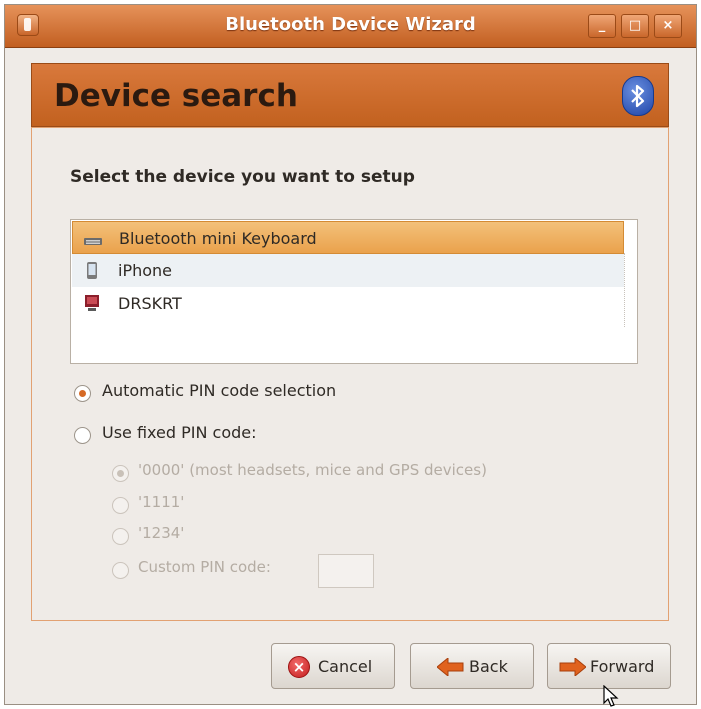  What do you see at coordinates (219, 390) in the screenshot?
I see `automatic-pin-label: Automatic PIN code selection` at bounding box center [219, 390].